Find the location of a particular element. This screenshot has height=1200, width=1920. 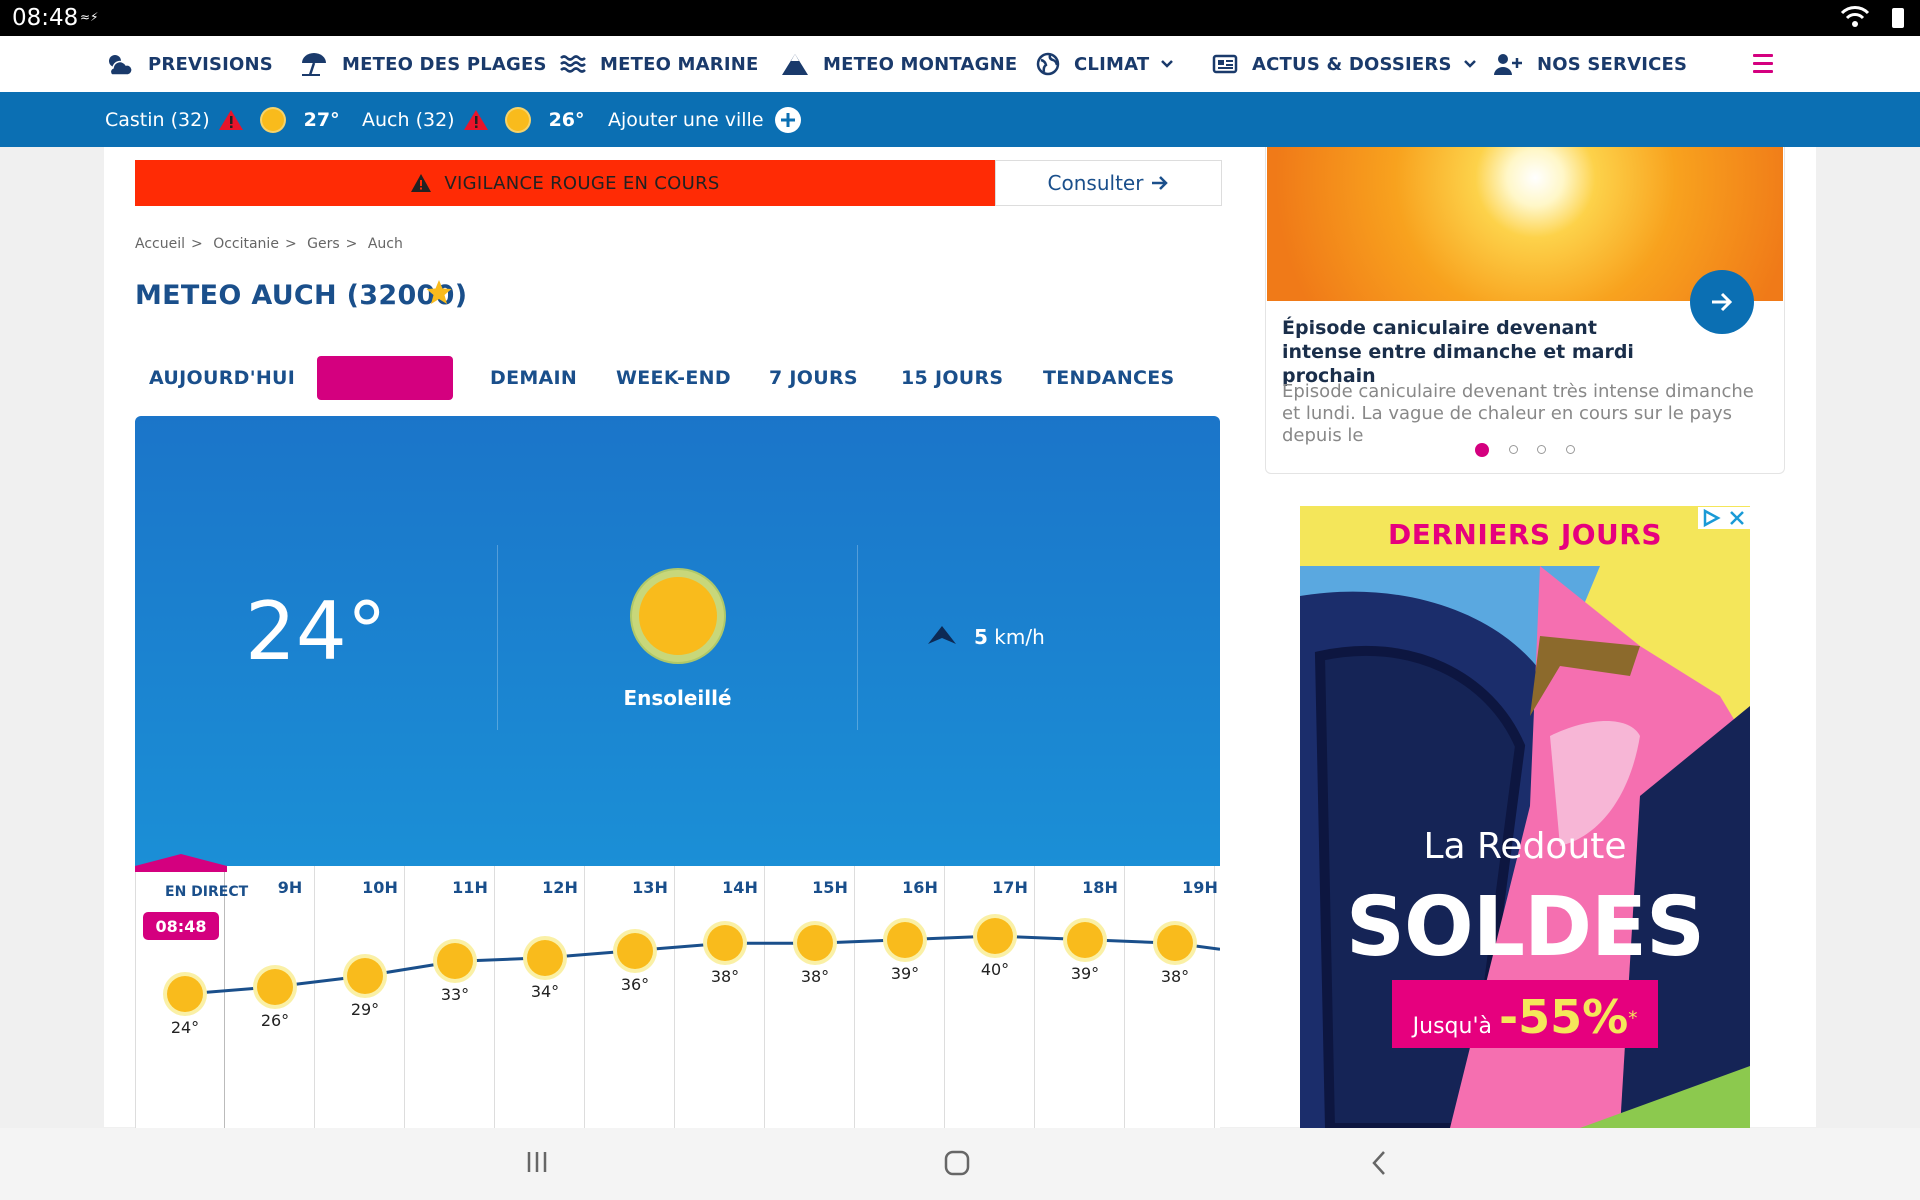

menu-icon is located at coordinates (1763, 64).